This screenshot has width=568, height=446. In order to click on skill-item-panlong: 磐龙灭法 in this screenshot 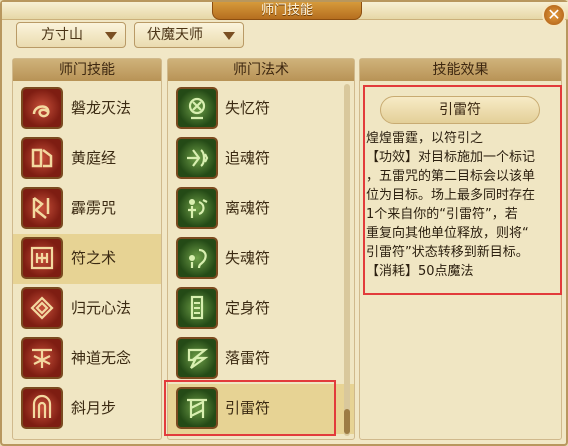, I will do `click(87, 109)`.